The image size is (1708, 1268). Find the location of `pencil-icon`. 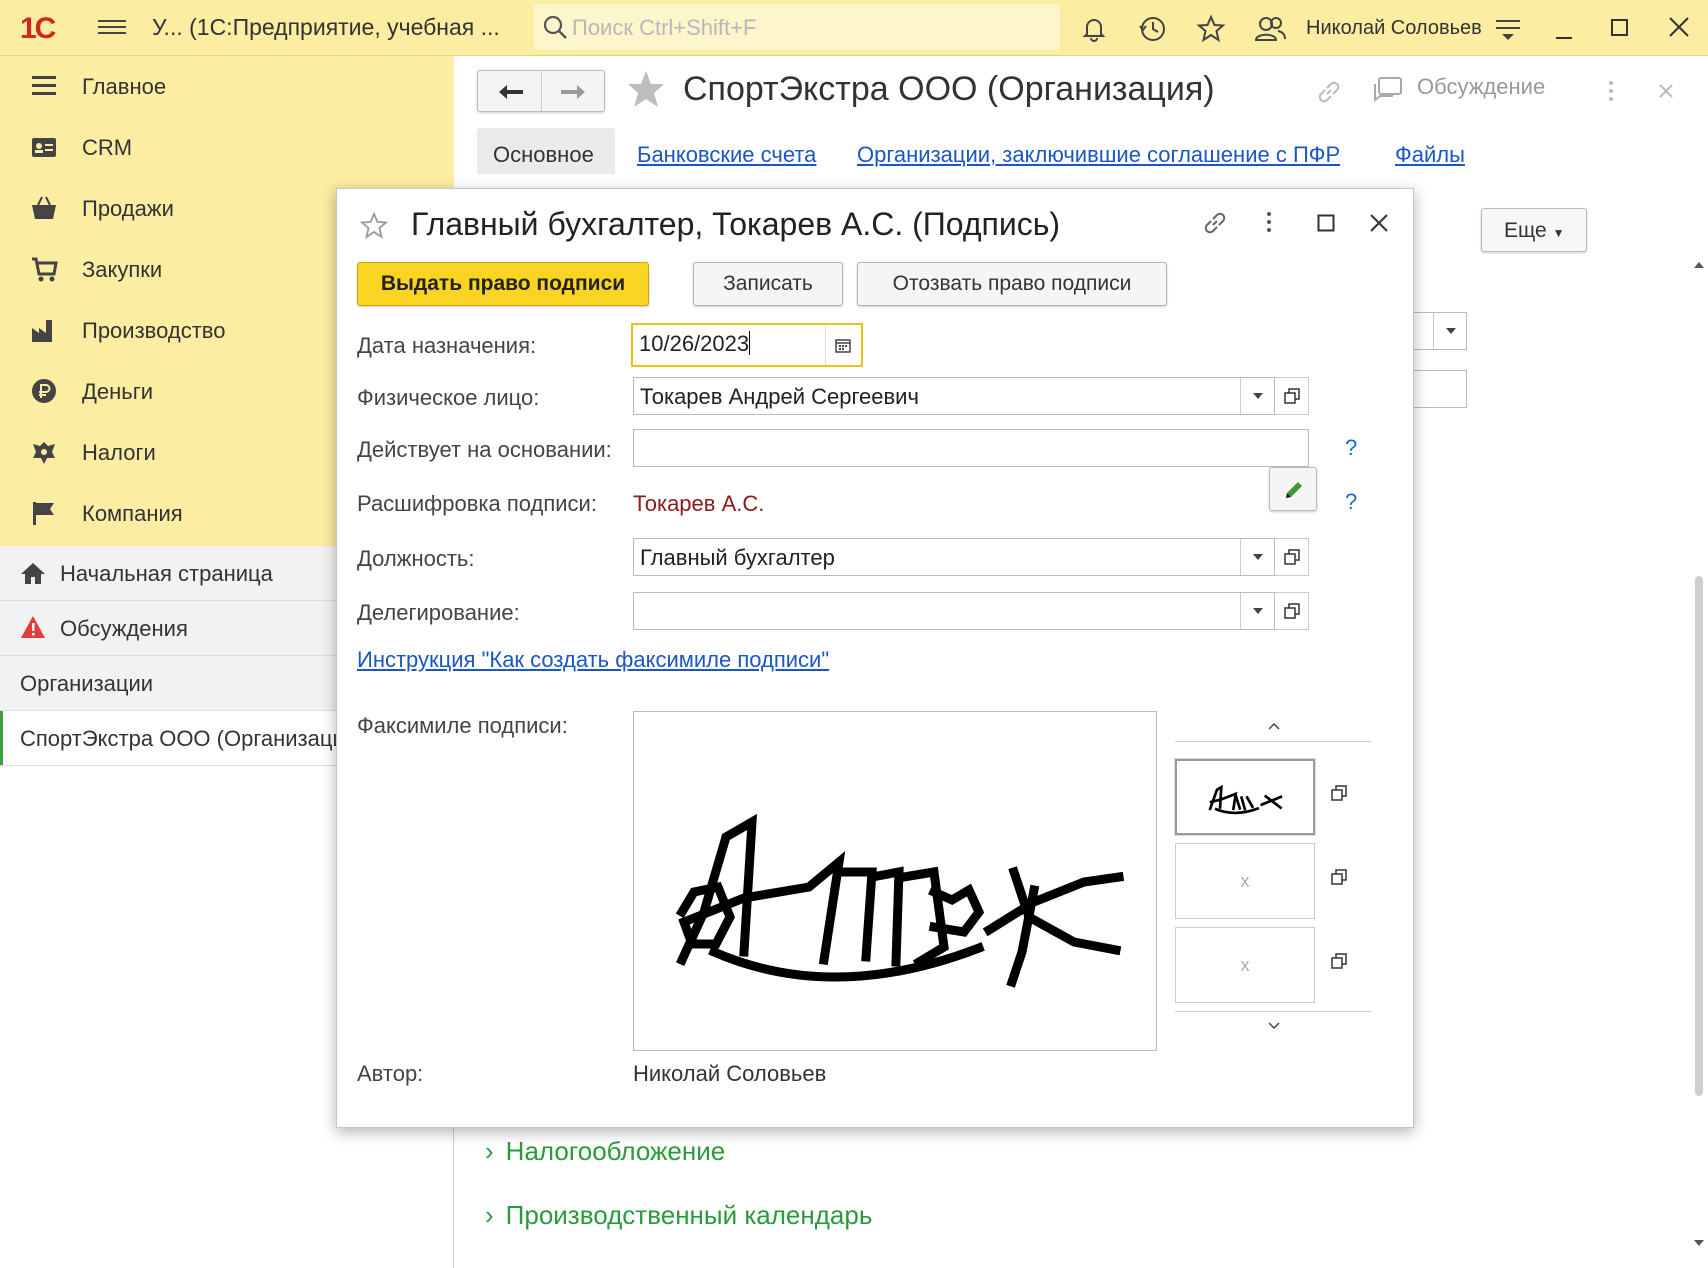

pencil-icon is located at coordinates (1294, 490).